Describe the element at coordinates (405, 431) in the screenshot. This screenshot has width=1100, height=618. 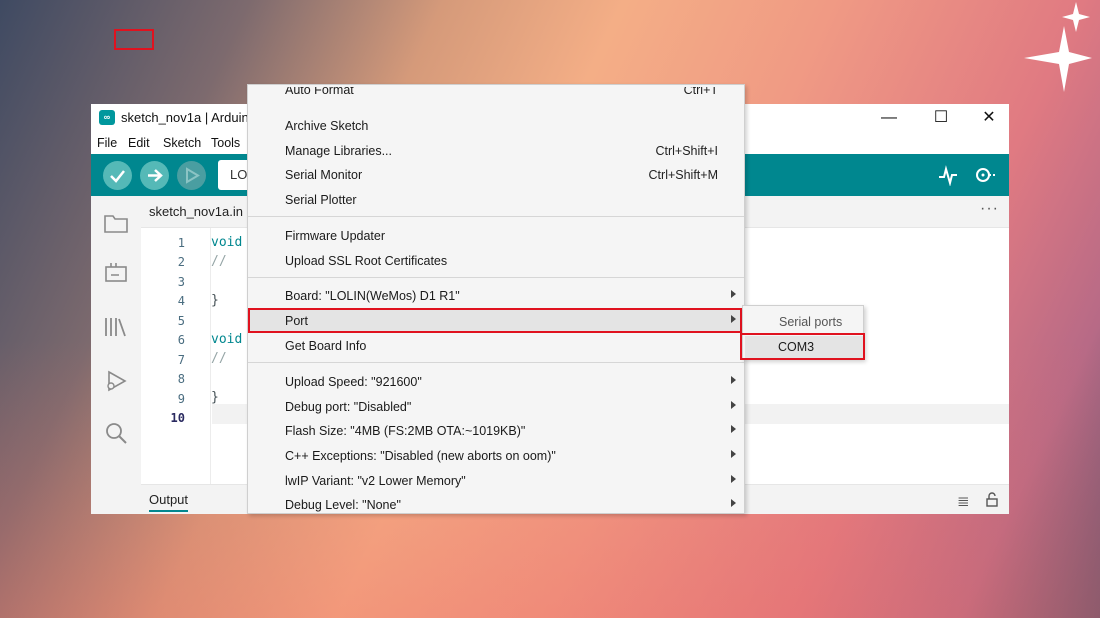
I see `menu-item-label: Flash Size: "4MB (FS:2MB OTA:~1019KB)"` at that location.